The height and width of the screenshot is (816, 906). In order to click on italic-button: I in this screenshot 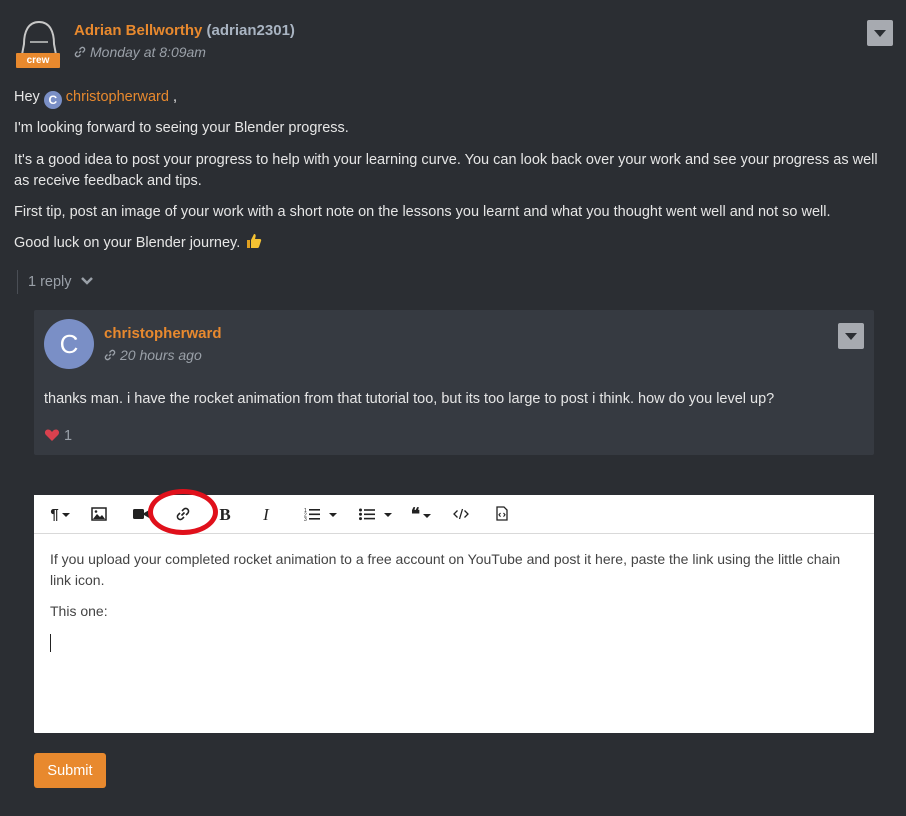, I will do `click(266, 515)`.